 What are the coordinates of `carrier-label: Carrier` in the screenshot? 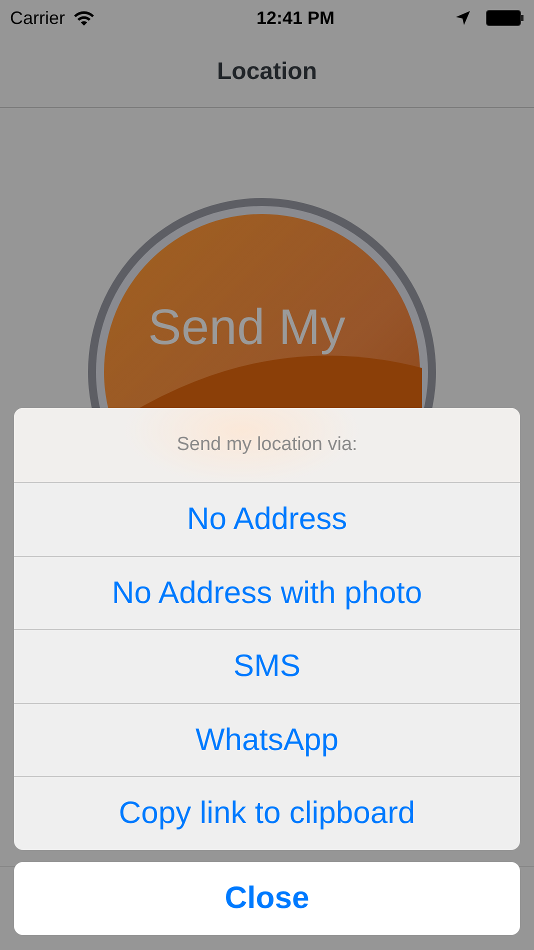 It's located at (38, 18).